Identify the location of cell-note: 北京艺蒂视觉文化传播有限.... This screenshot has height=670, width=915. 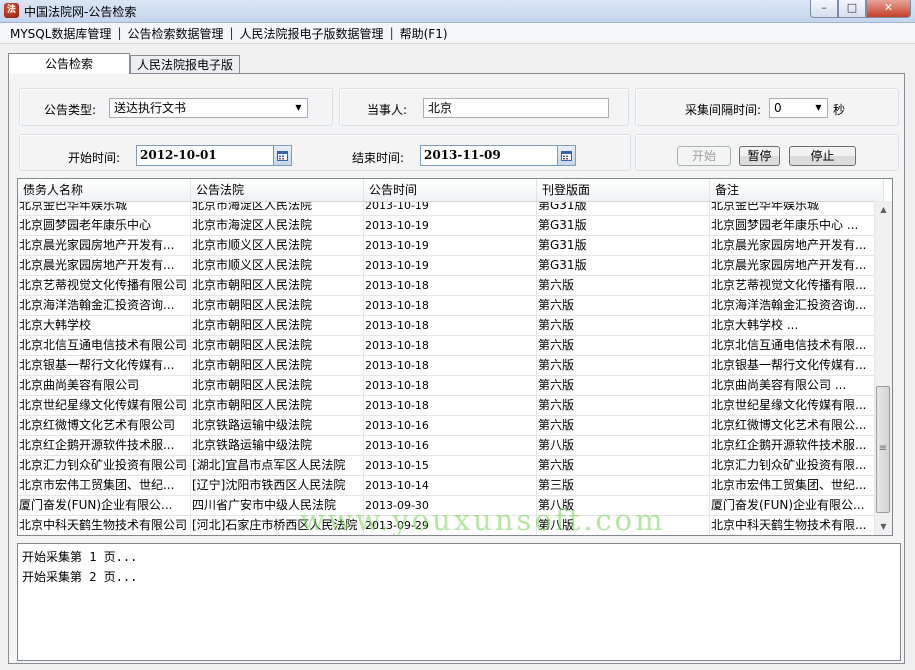
(797, 285).